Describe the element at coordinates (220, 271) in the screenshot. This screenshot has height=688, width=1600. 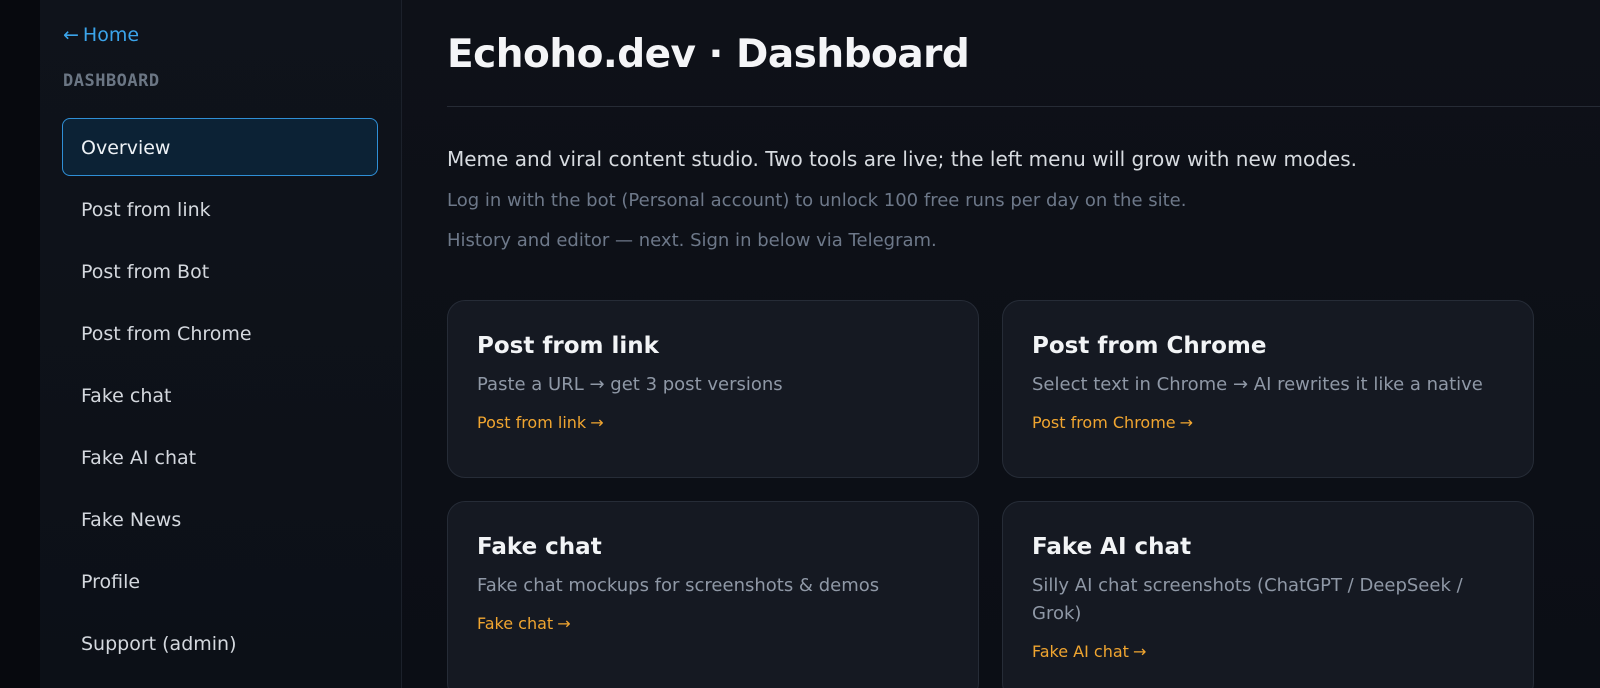
I see `sidebar-item-post-from-bot: Post from Bot` at that location.